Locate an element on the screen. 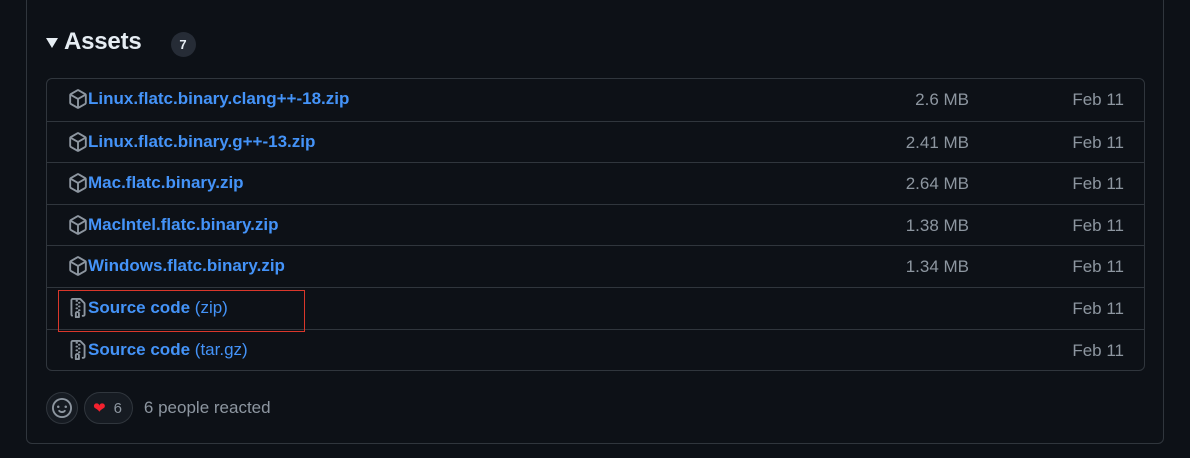 The image size is (1190, 458). asset-name: Linux.flatc.binary.clang++-18.zip is located at coordinates (219, 98).